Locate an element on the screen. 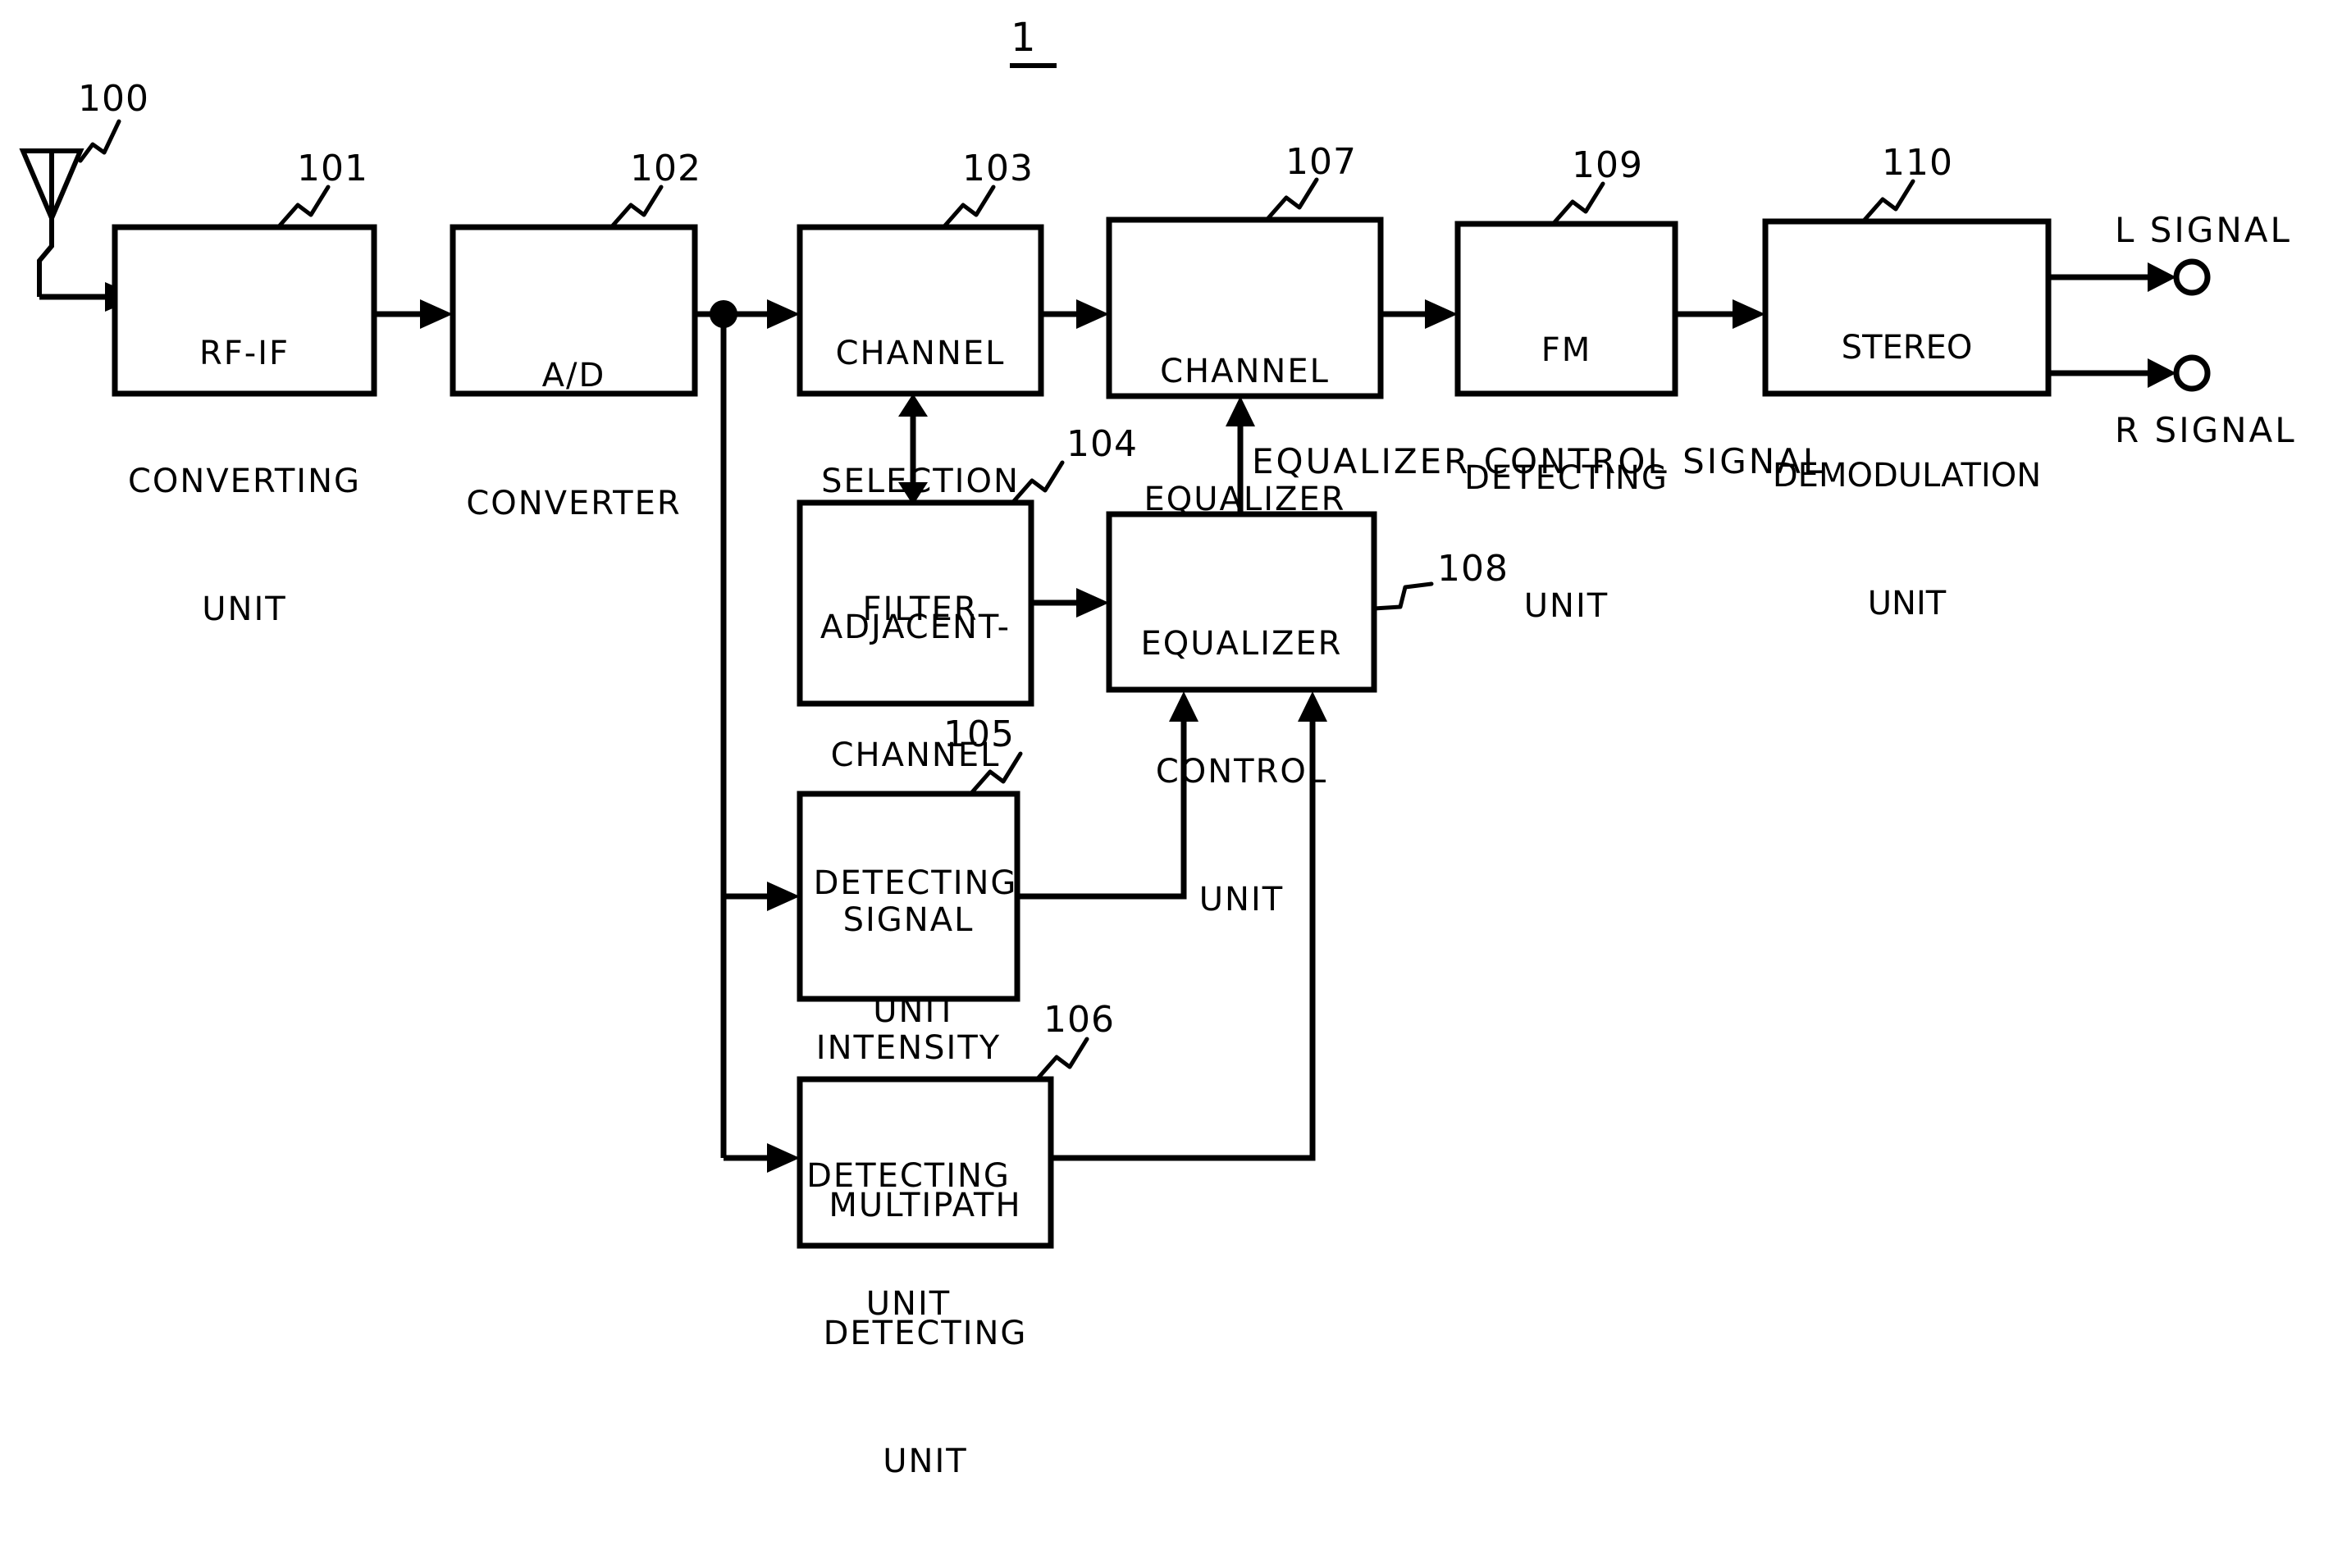 This screenshot has height=1568, width=2333. block-label-line: RF-IF is located at coordinates (244, 353).